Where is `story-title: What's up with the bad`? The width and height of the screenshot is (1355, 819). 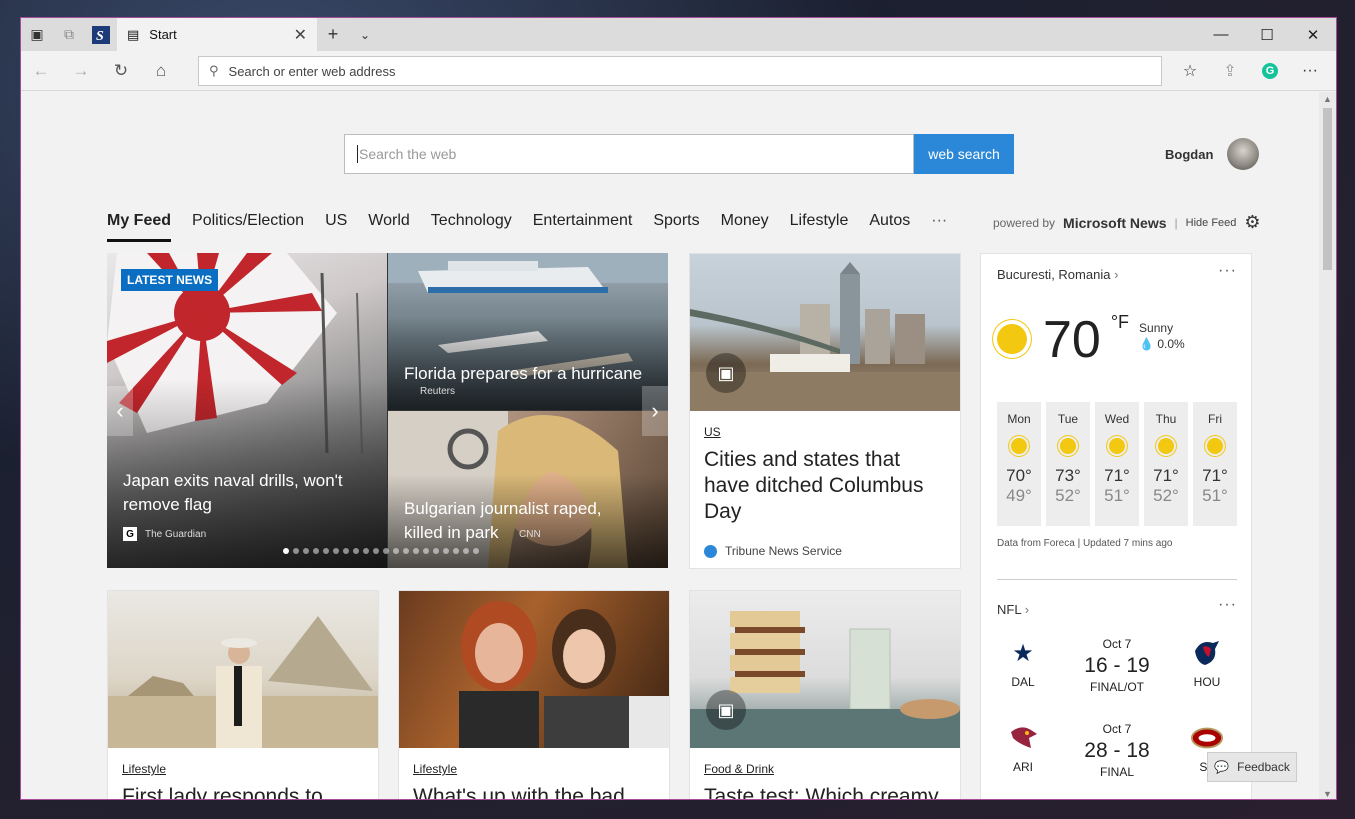 story-title: What's up with the bad is located at coordinates (534, 791).